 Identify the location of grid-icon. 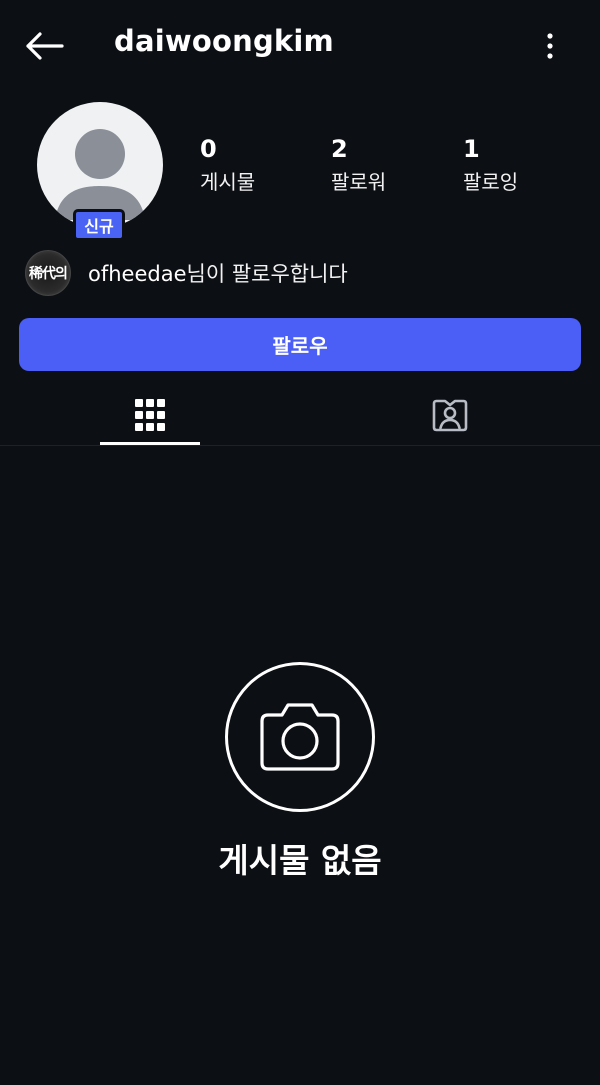
(150, 414).